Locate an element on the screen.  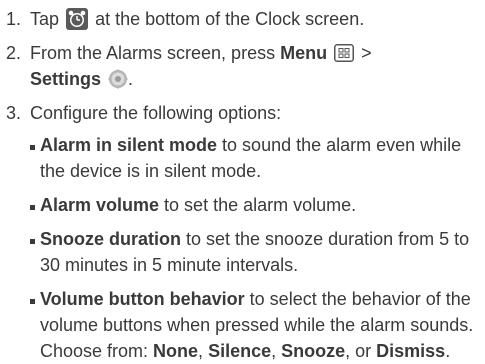
step-number: 2. is located at coordinates (14, 53).